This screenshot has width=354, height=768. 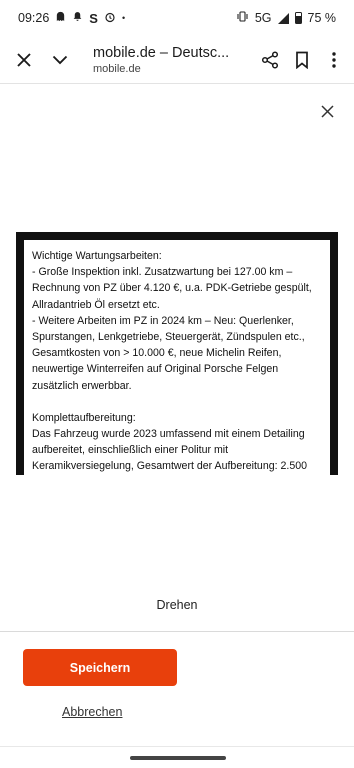 I want to click on text-line: Allradantrieb Öl ersetzt etc., so click(x=96, y=304).